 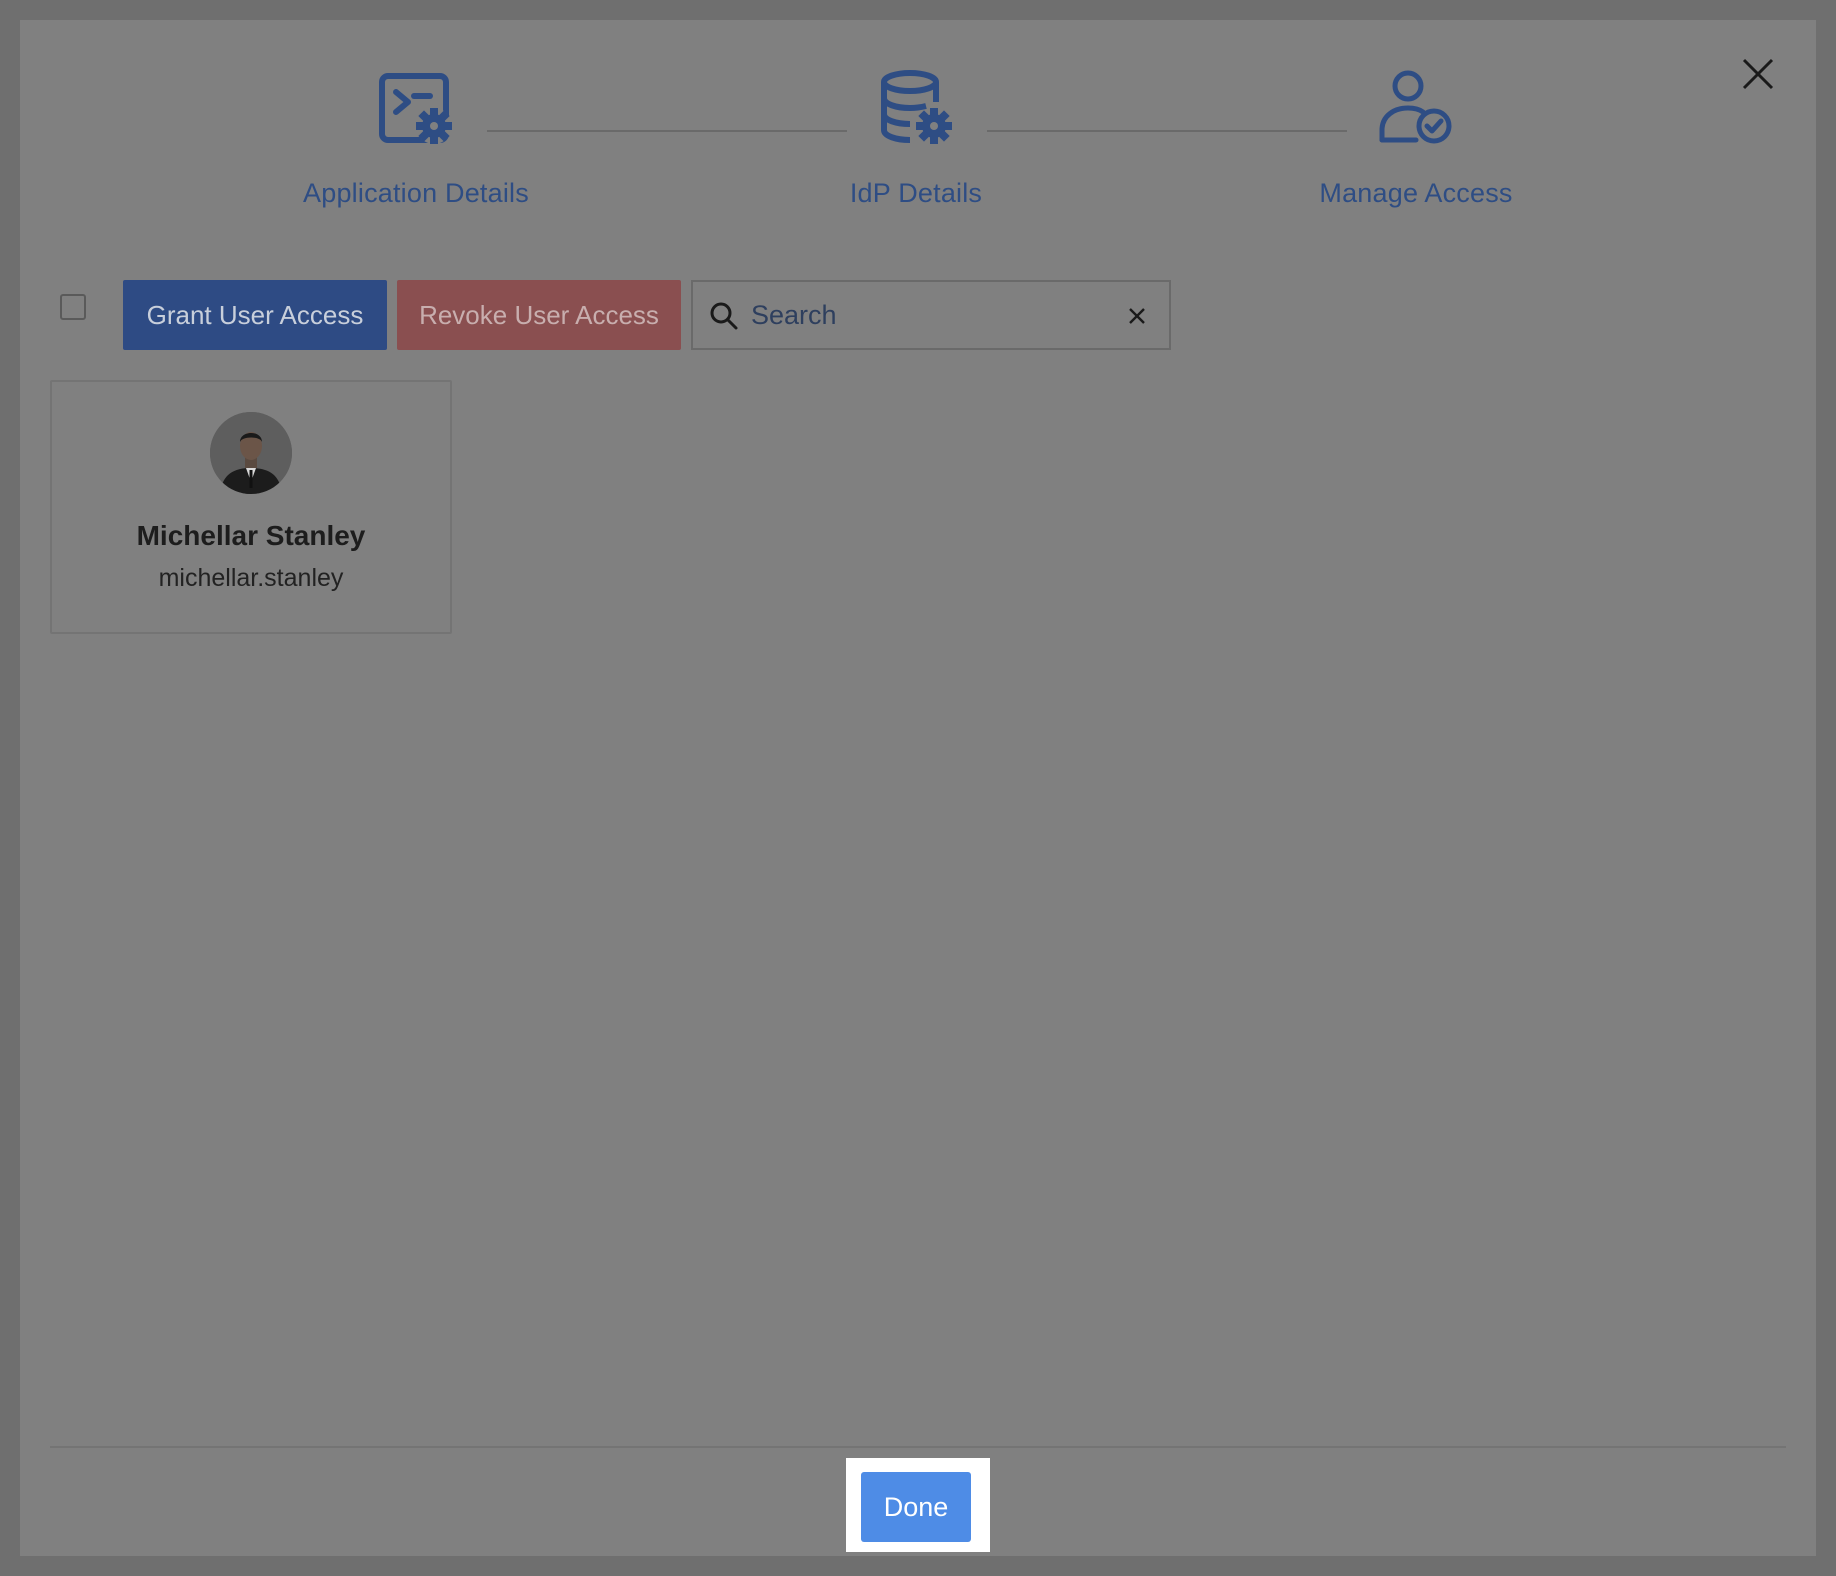 What do you see at coordinates (416, 108) in the screenshot?
I see `application-settings-icon` at bounding box center [416, 108].